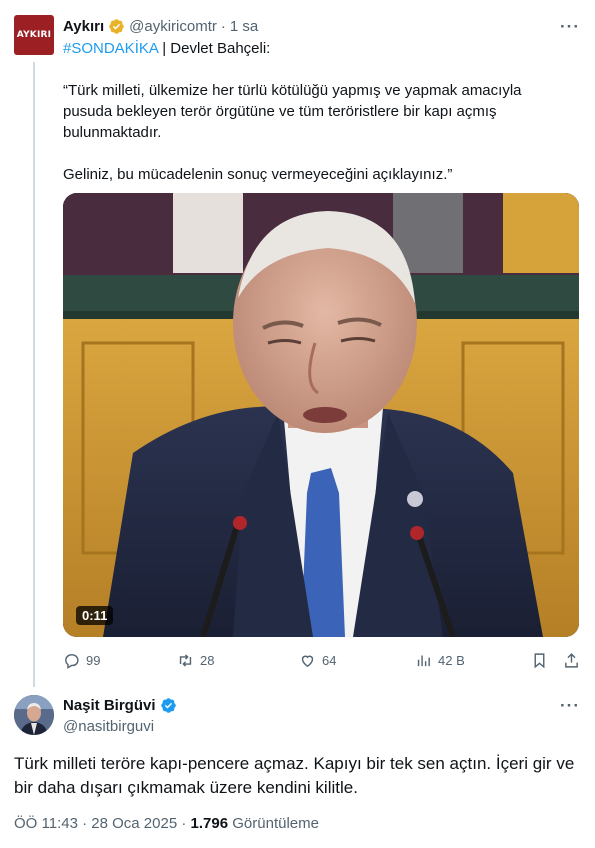 The width and height of the screenshot is (595, 848). What do you see at coordinates (307, 661) in the screenshot?
I see `like-icon` at bounding box center [307, 661].